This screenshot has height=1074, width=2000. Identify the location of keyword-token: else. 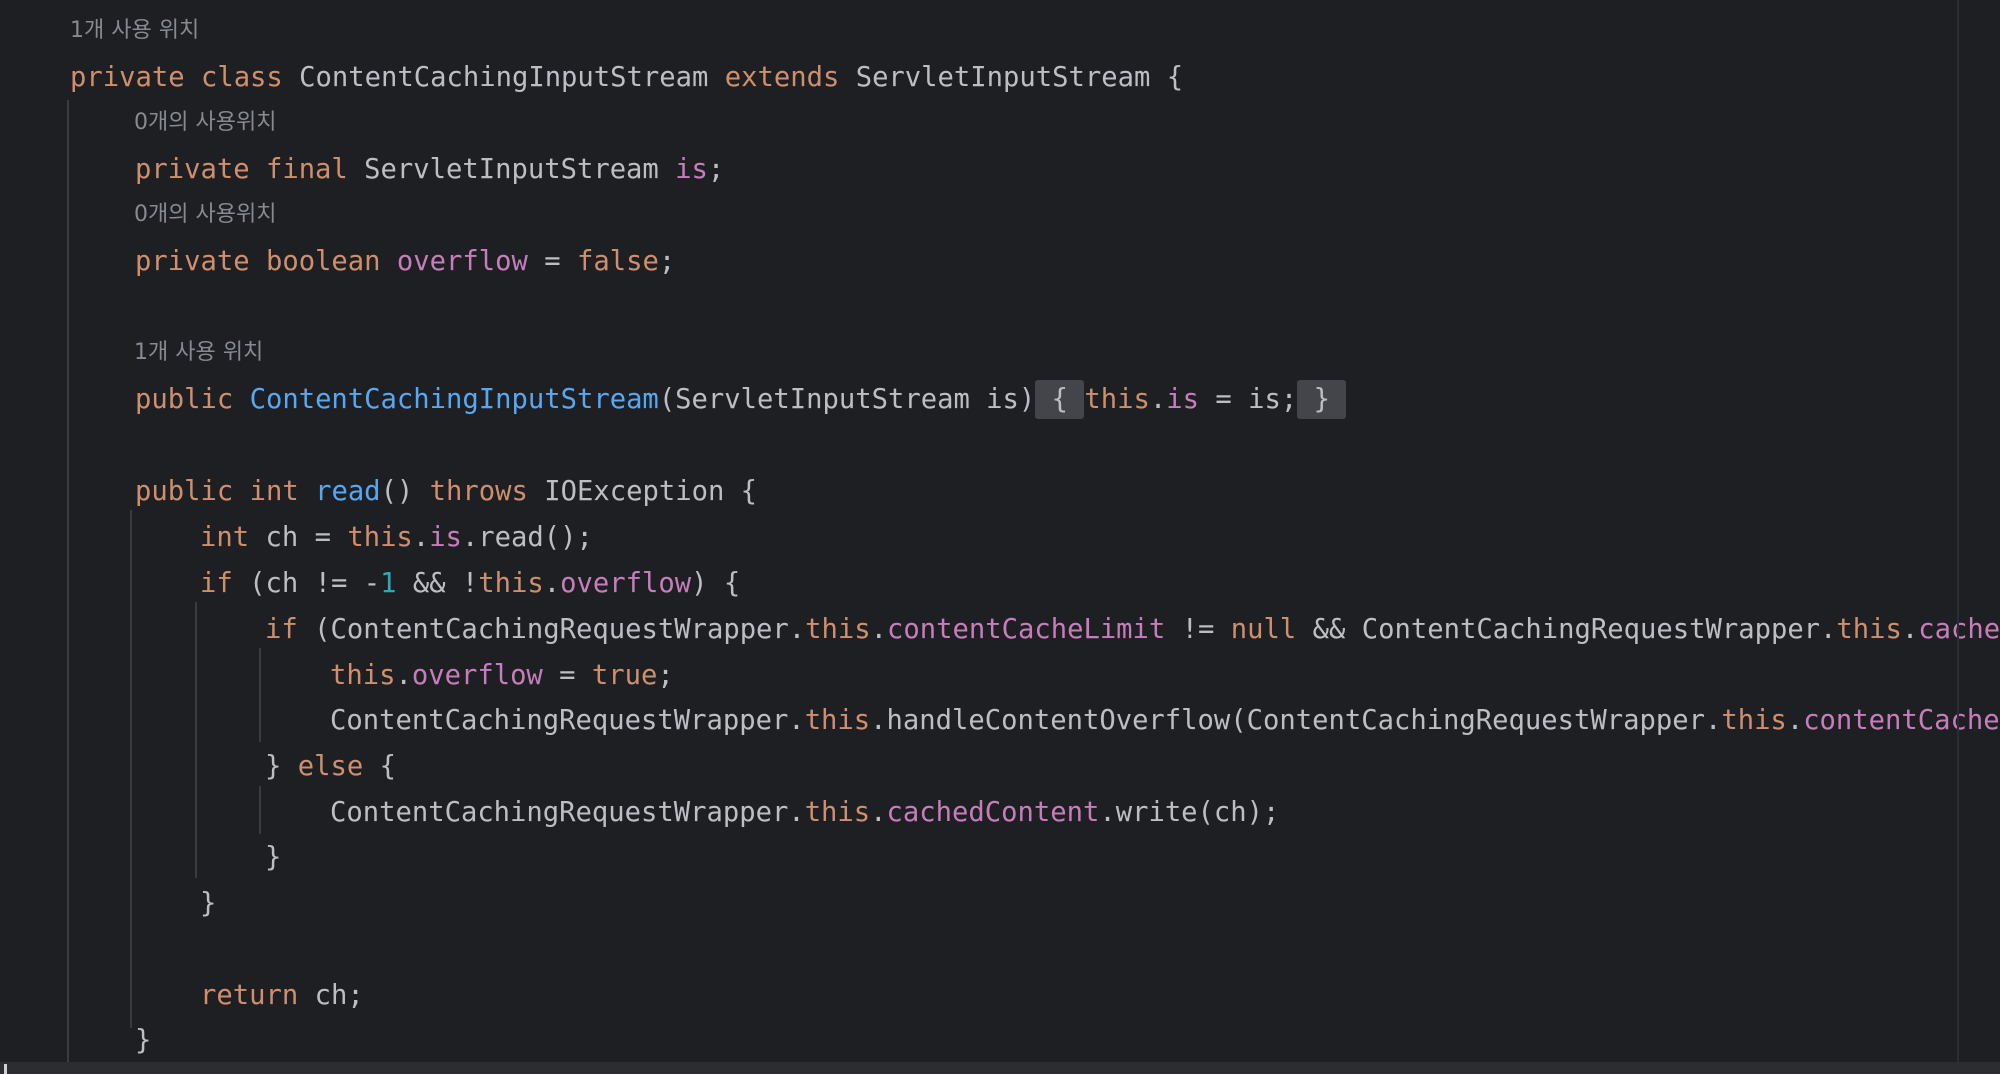
(330, 766).